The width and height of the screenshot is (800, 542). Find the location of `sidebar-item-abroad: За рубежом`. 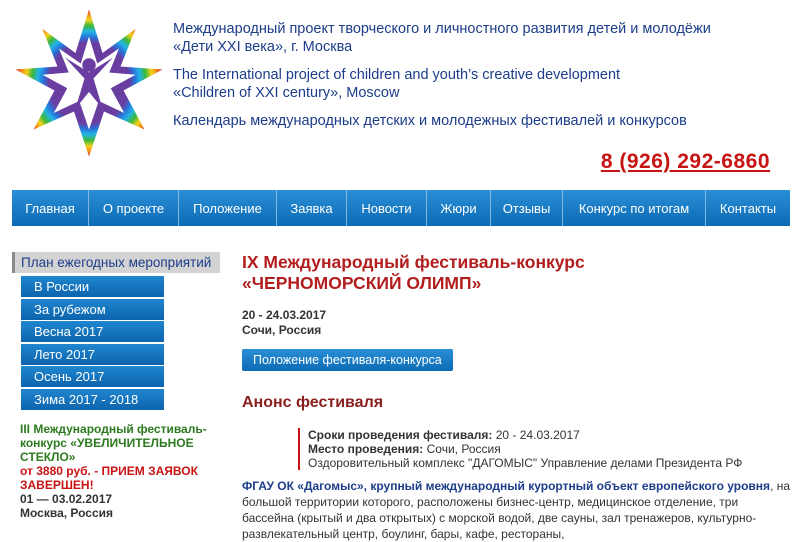

sidebar-item-abroad: За рубежом is located at coordinates (92, 309).